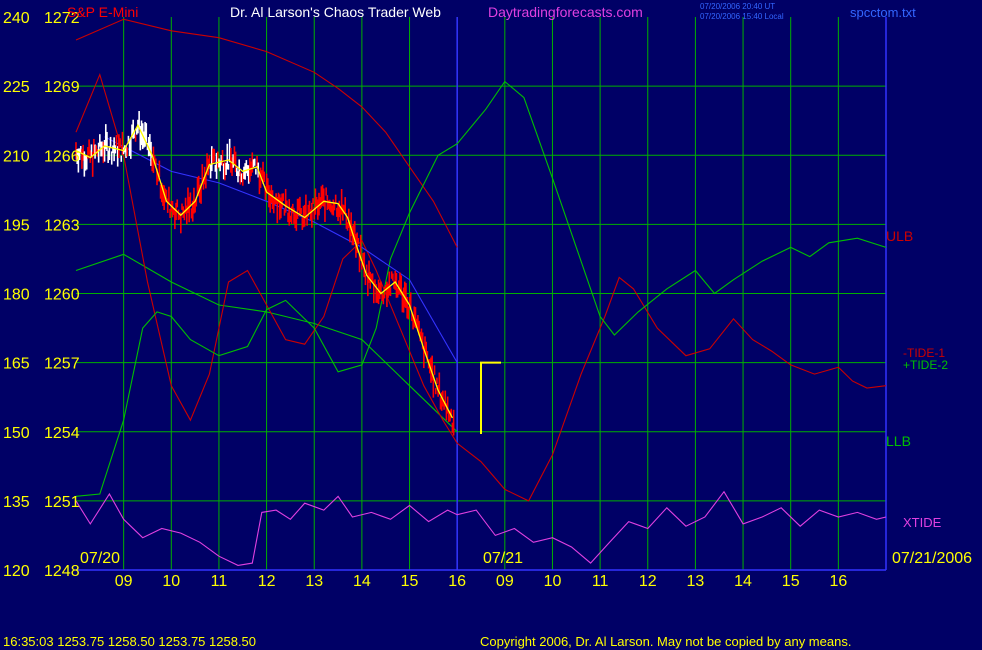  Describe the element at coordinates (62, 364) in the screenshot. I see `y-tick-price: 1257` at that location.